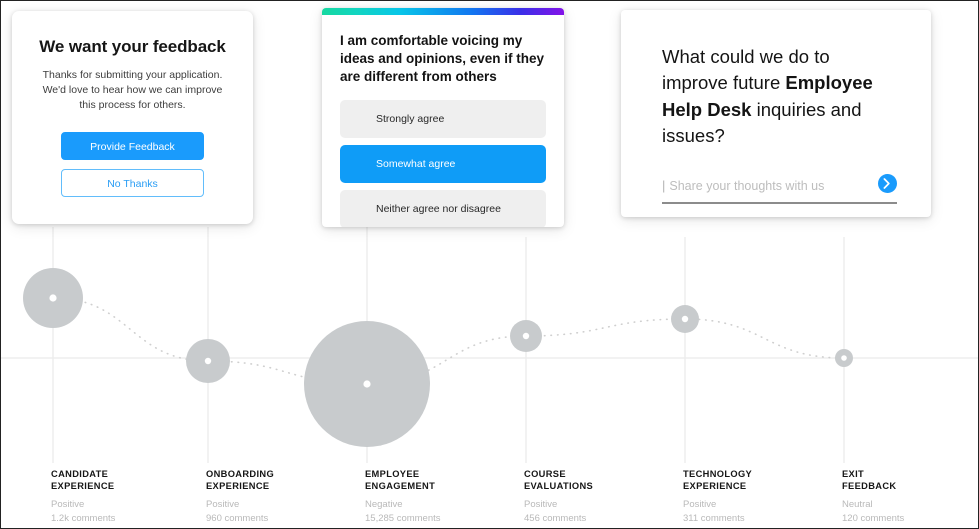 The image size is (979, 529). I want to click on category-label-1: ONBOARDING EXPERIENCE Positive 960 comments, so click(281, 497).